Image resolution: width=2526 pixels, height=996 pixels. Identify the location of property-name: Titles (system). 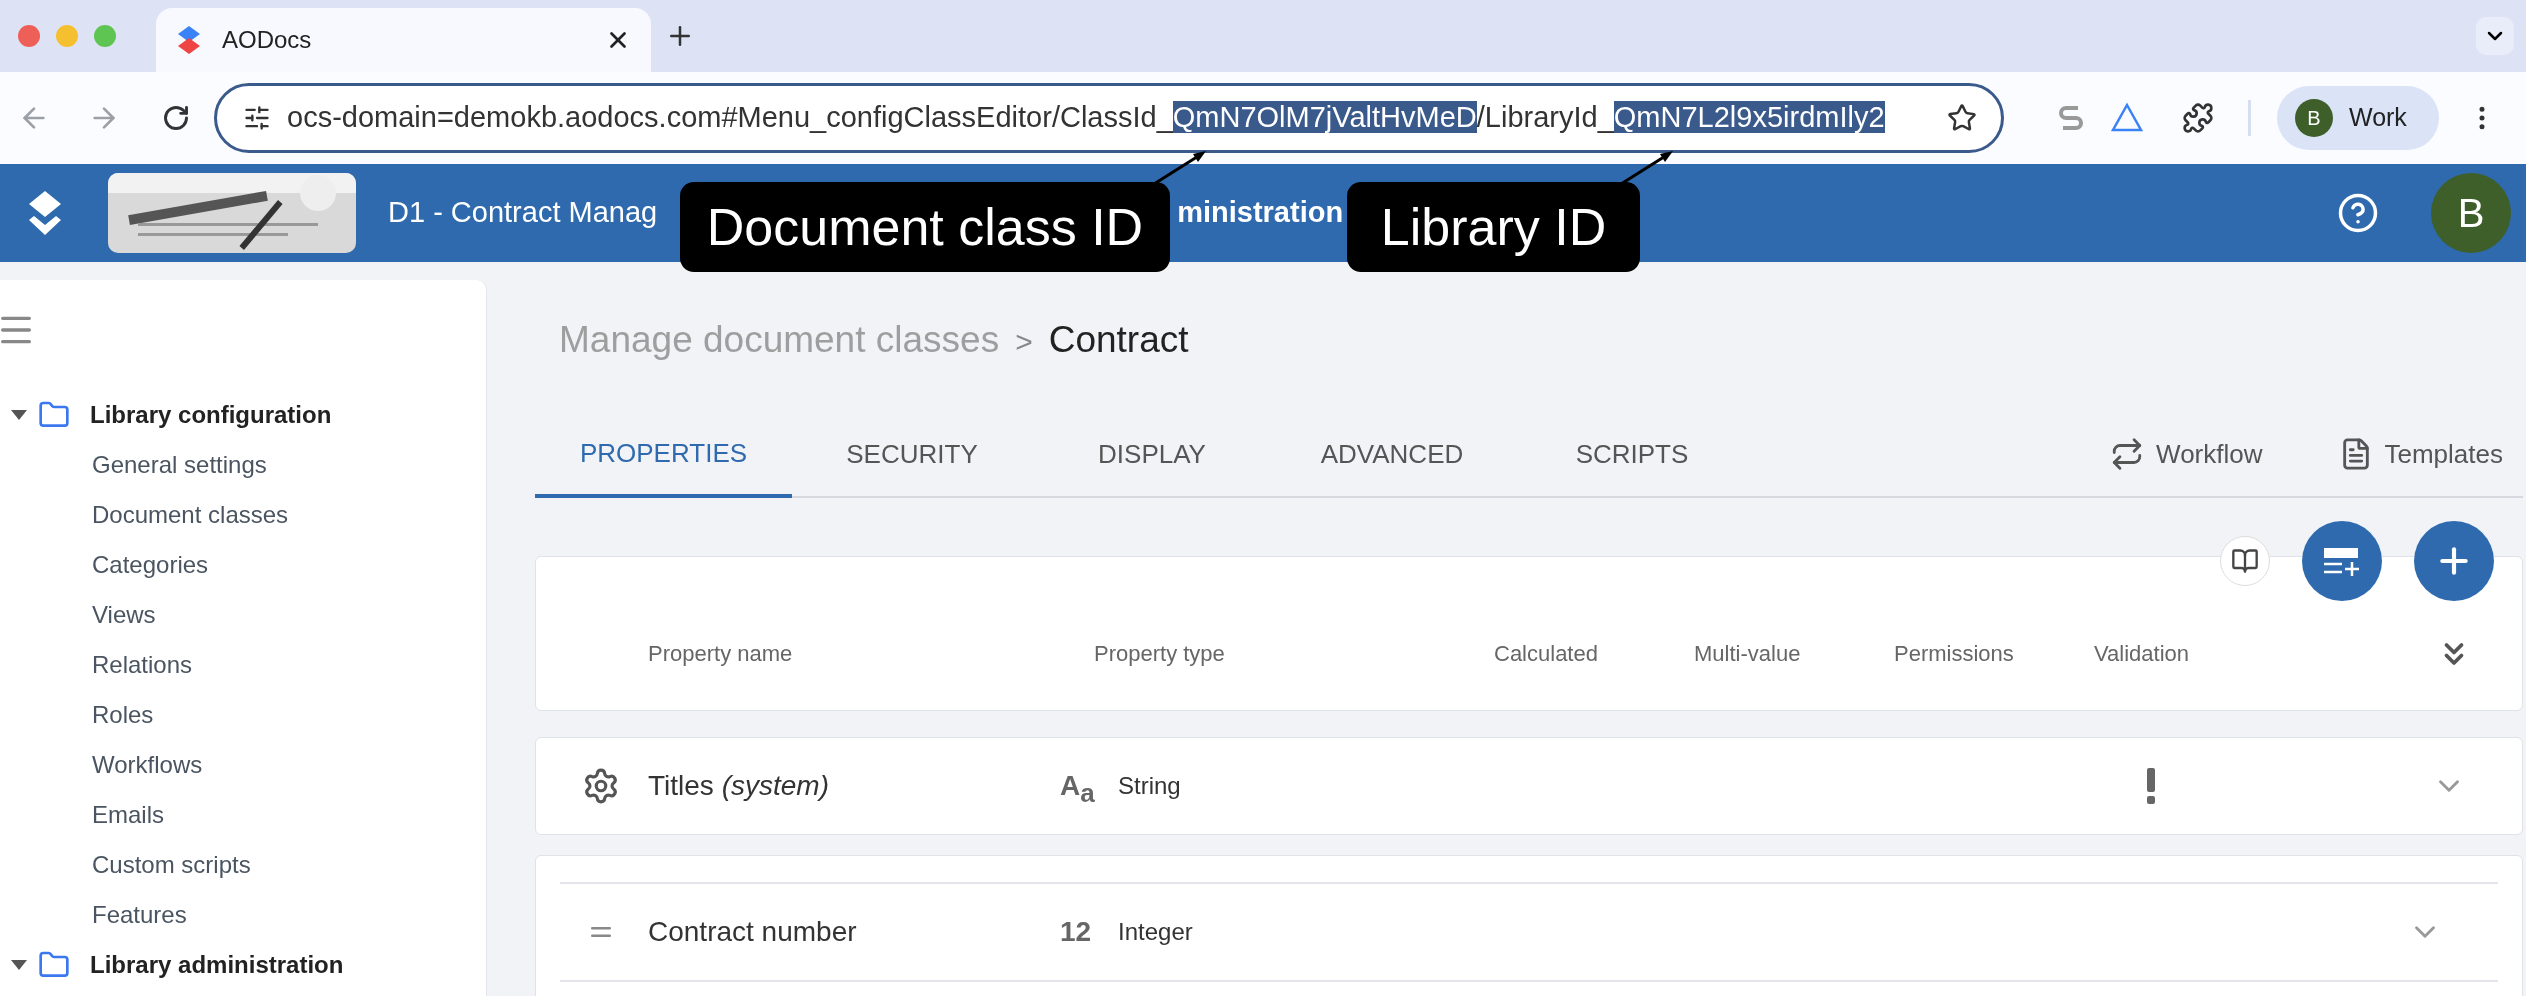
(739, 786).